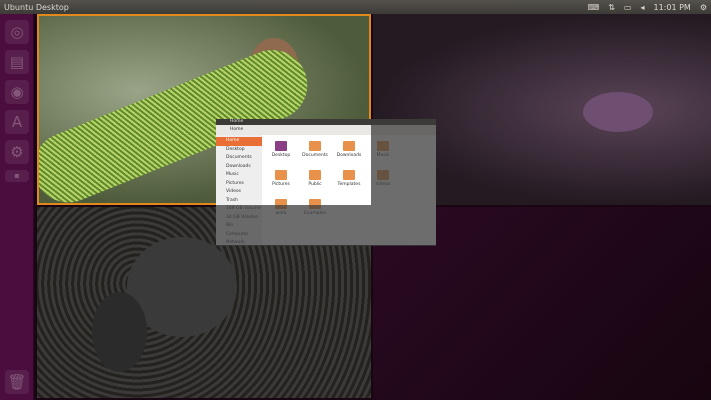  Describe the element at coordinates (239, 167) in the screenshot. I see `sidebar-item: Downloads` at that location.